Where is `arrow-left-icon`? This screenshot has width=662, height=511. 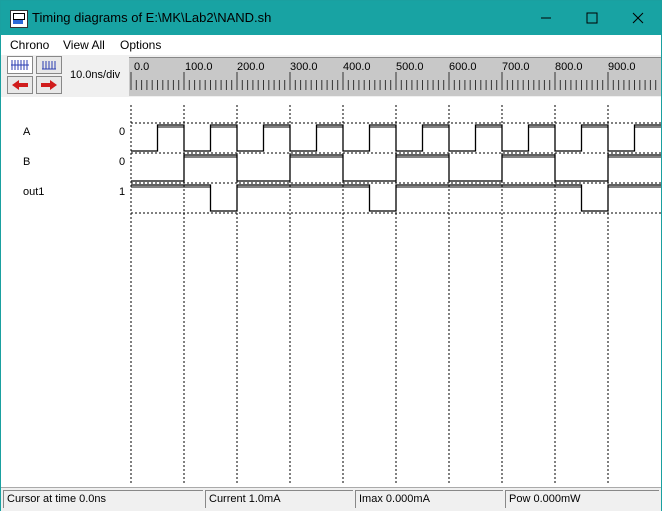 arrow-left-icon is located at coordinates (20, 85).